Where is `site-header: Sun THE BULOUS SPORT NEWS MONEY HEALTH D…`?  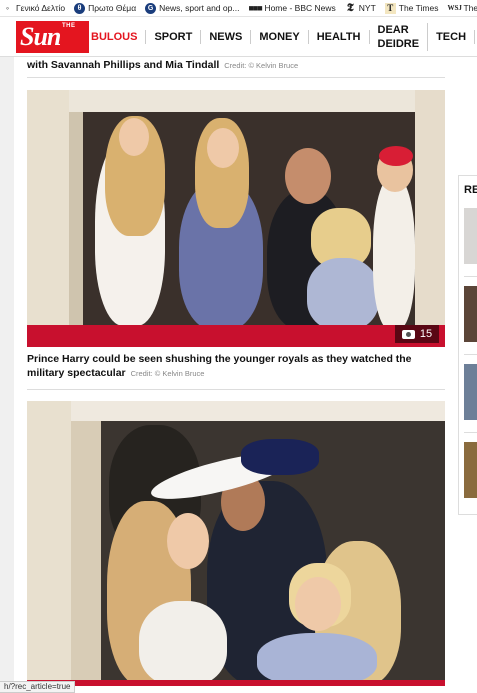
site-header: Sun THE BULOUS SPORT NEWS MONEY HEALTH D… is located at coordinates (238, 37).